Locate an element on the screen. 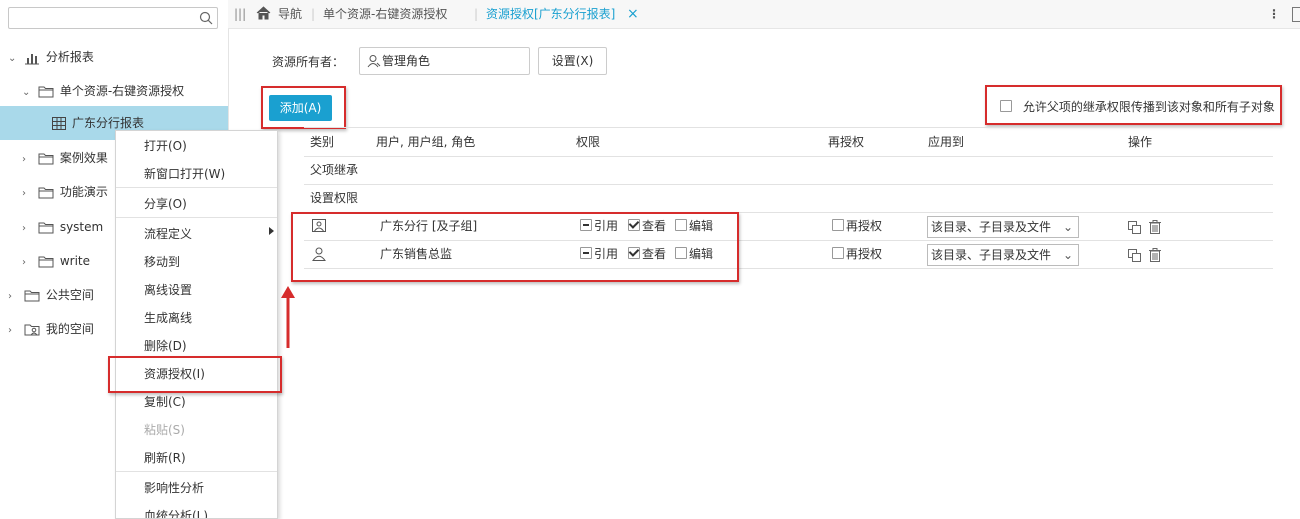 This screenshot has width=1300, height=519. menu-item-lineage-analysis: 血统分析(L) is located at coordinates (196, 510).